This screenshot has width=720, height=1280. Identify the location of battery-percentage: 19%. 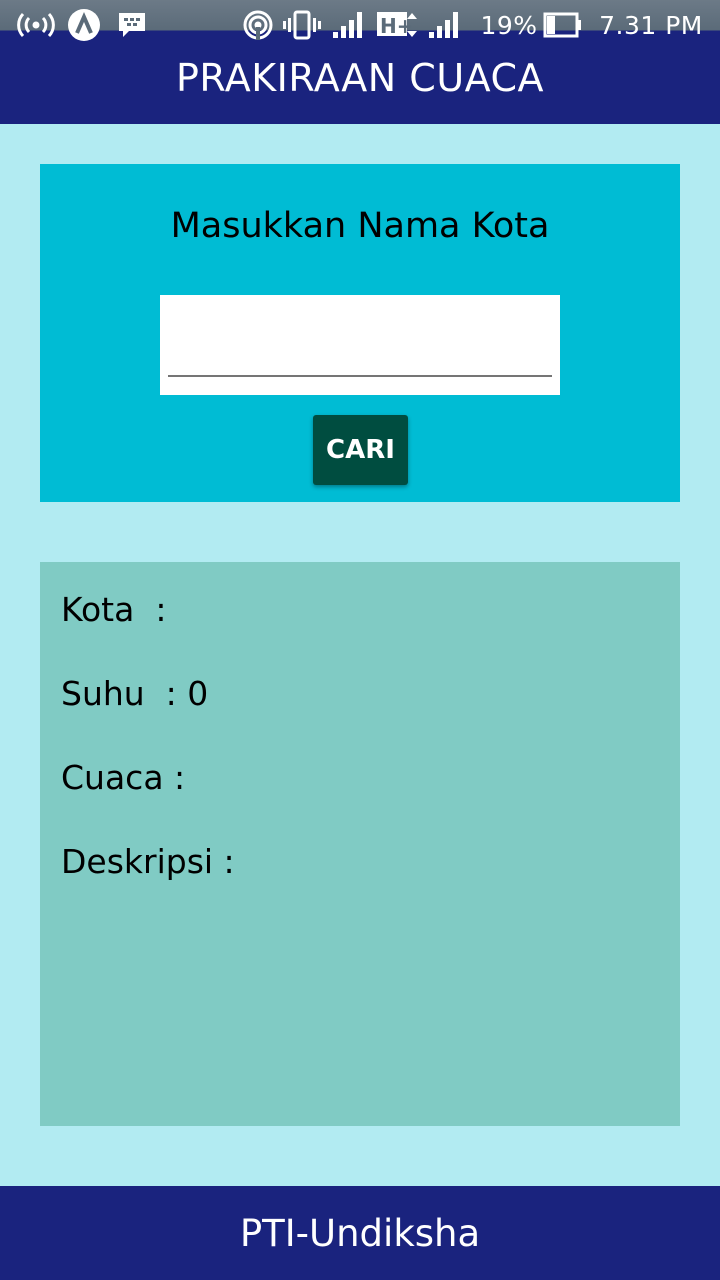
(509, 25).